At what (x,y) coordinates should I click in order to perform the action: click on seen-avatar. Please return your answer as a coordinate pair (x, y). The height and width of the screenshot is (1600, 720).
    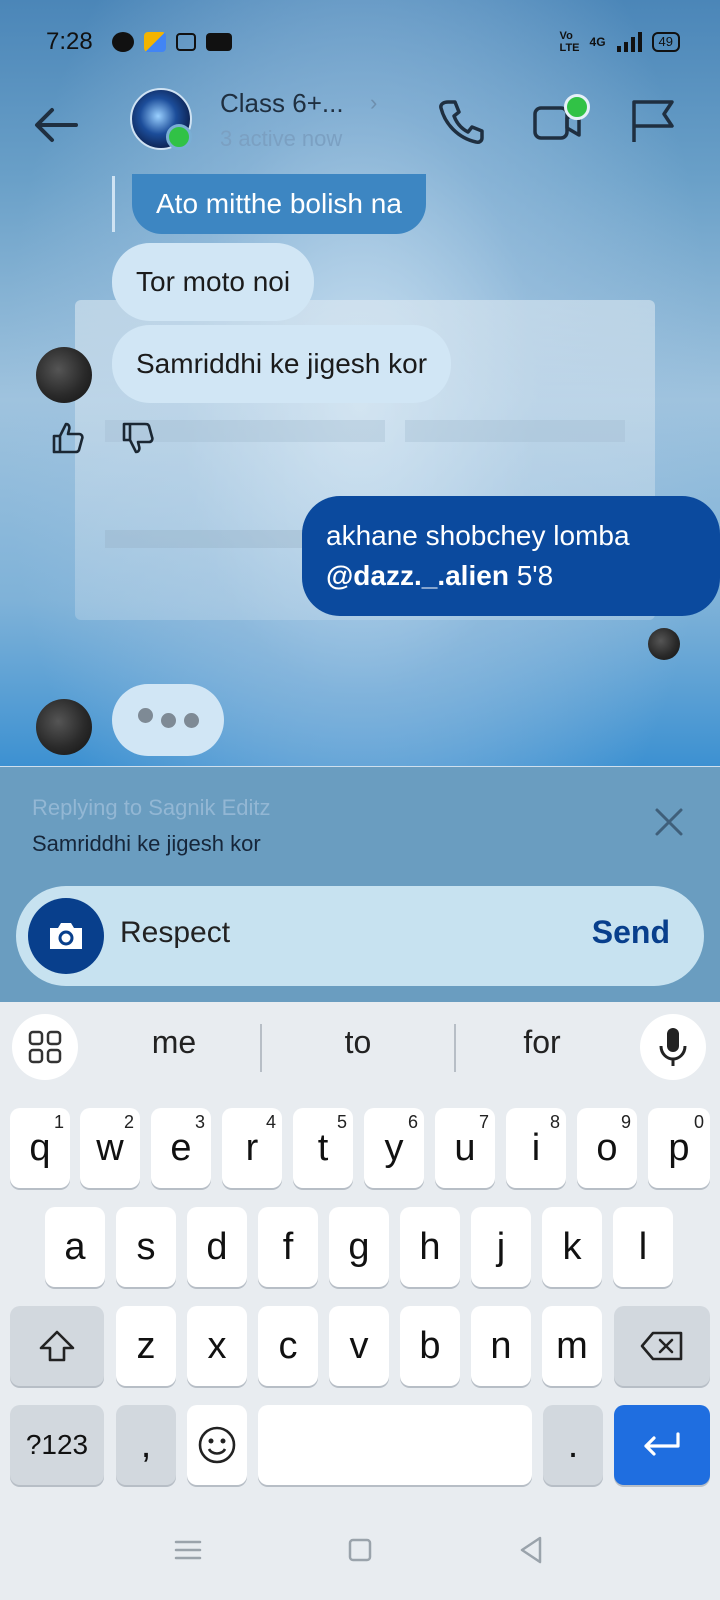
    Looking at the image, I should click on (664, 644).